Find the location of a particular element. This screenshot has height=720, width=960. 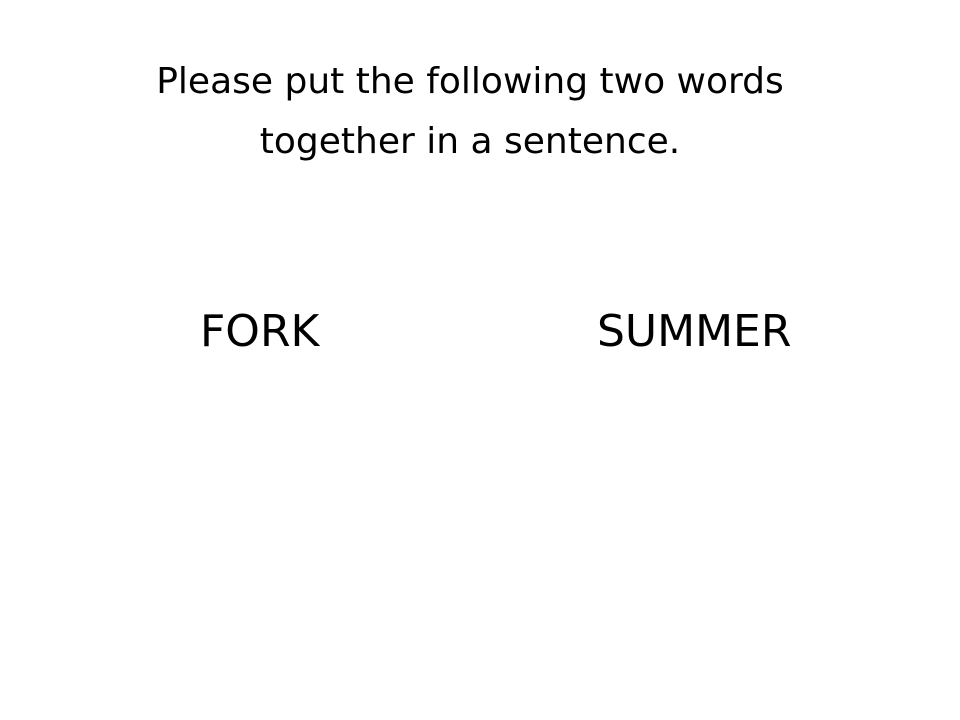

instruction-line-2: together in a sentence. is located at coordinates (470, 141).